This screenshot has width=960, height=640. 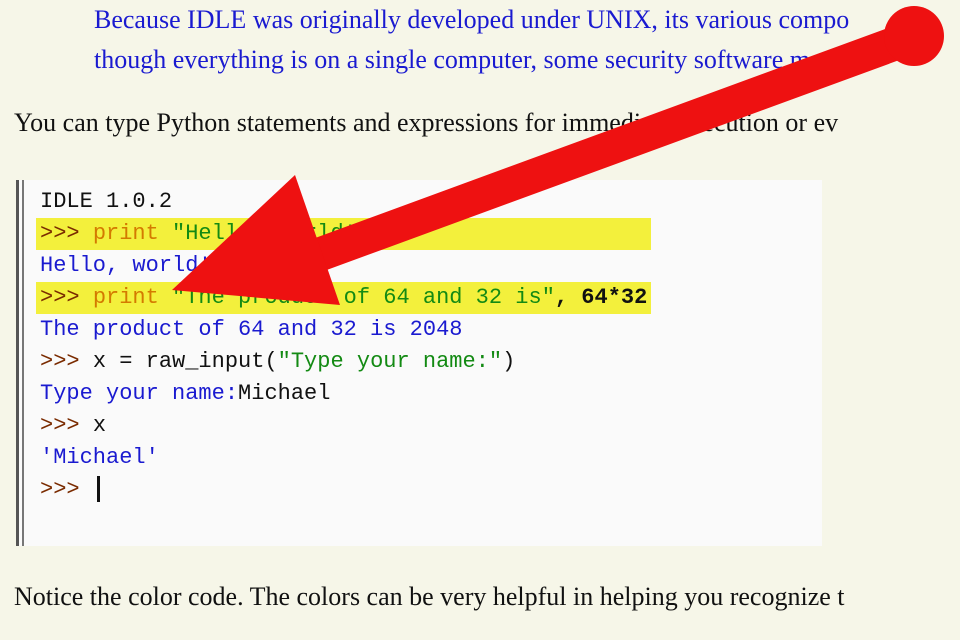 I want to click on arrow-tail-dot, so click(x=914, y=36).